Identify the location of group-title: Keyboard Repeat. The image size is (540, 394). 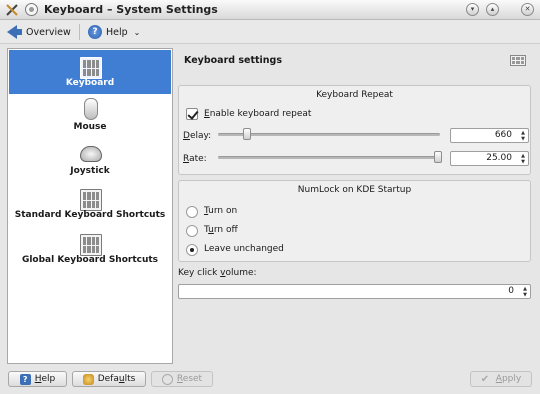
(354, 95).